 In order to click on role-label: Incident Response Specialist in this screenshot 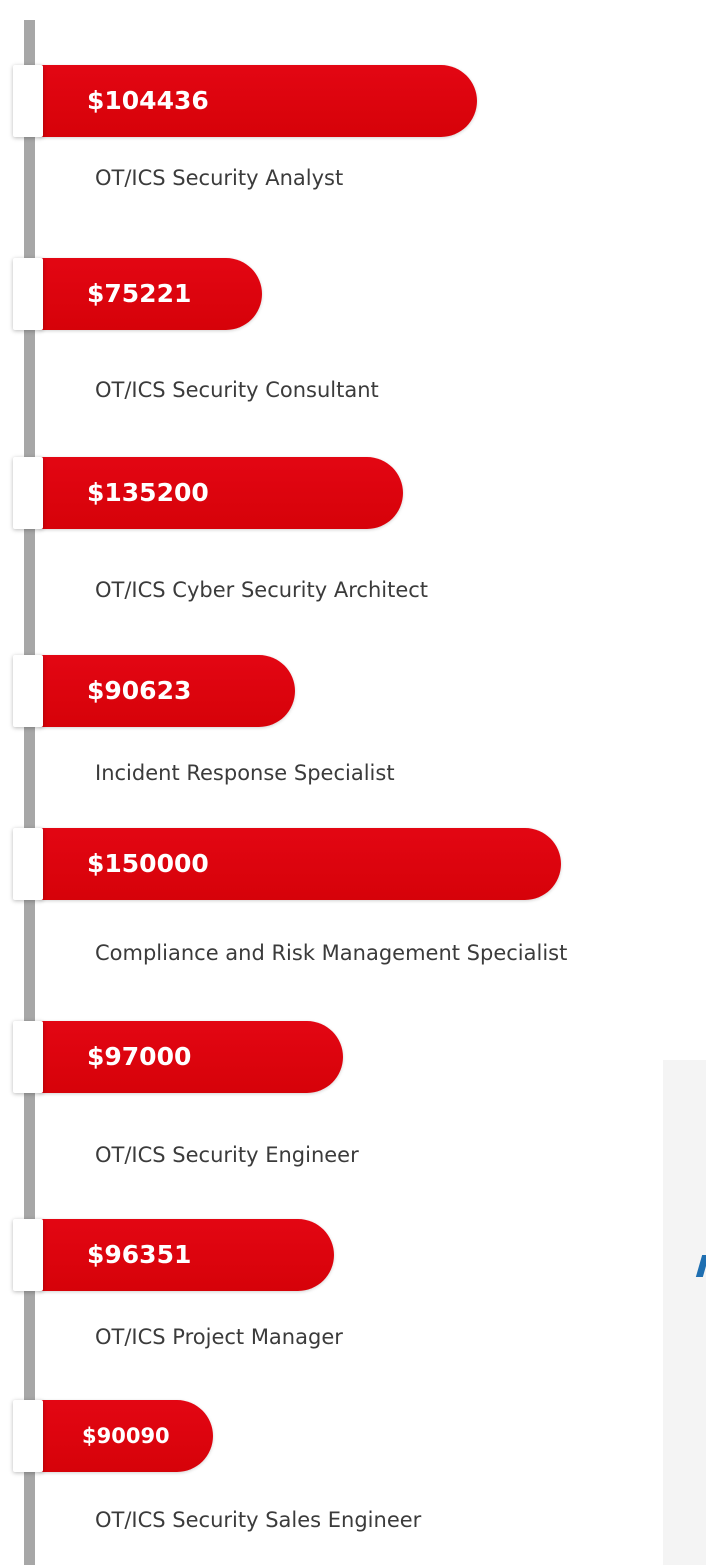, I will do `click(245, 773)`.